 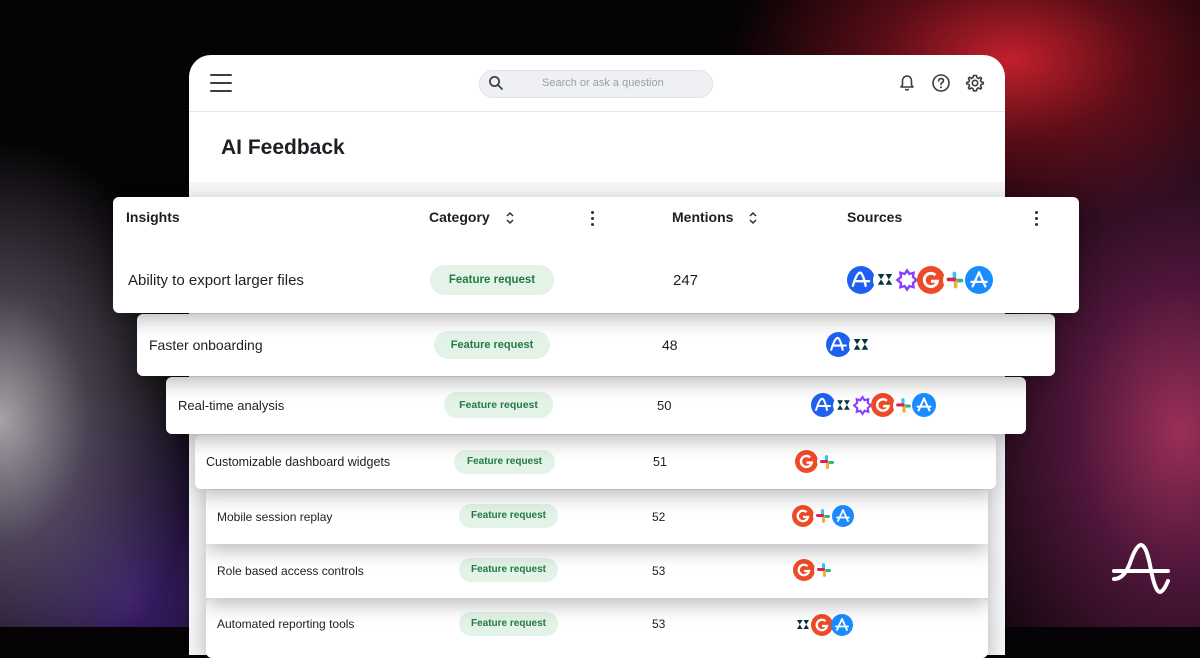 I want to click on gear-icon, so click(x=975, y=83).